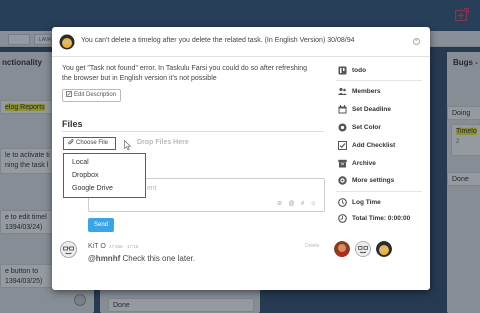 The image size is (480, 313). I want to click on comment-date: 27 Mar - 17:16, so click(124, 246).